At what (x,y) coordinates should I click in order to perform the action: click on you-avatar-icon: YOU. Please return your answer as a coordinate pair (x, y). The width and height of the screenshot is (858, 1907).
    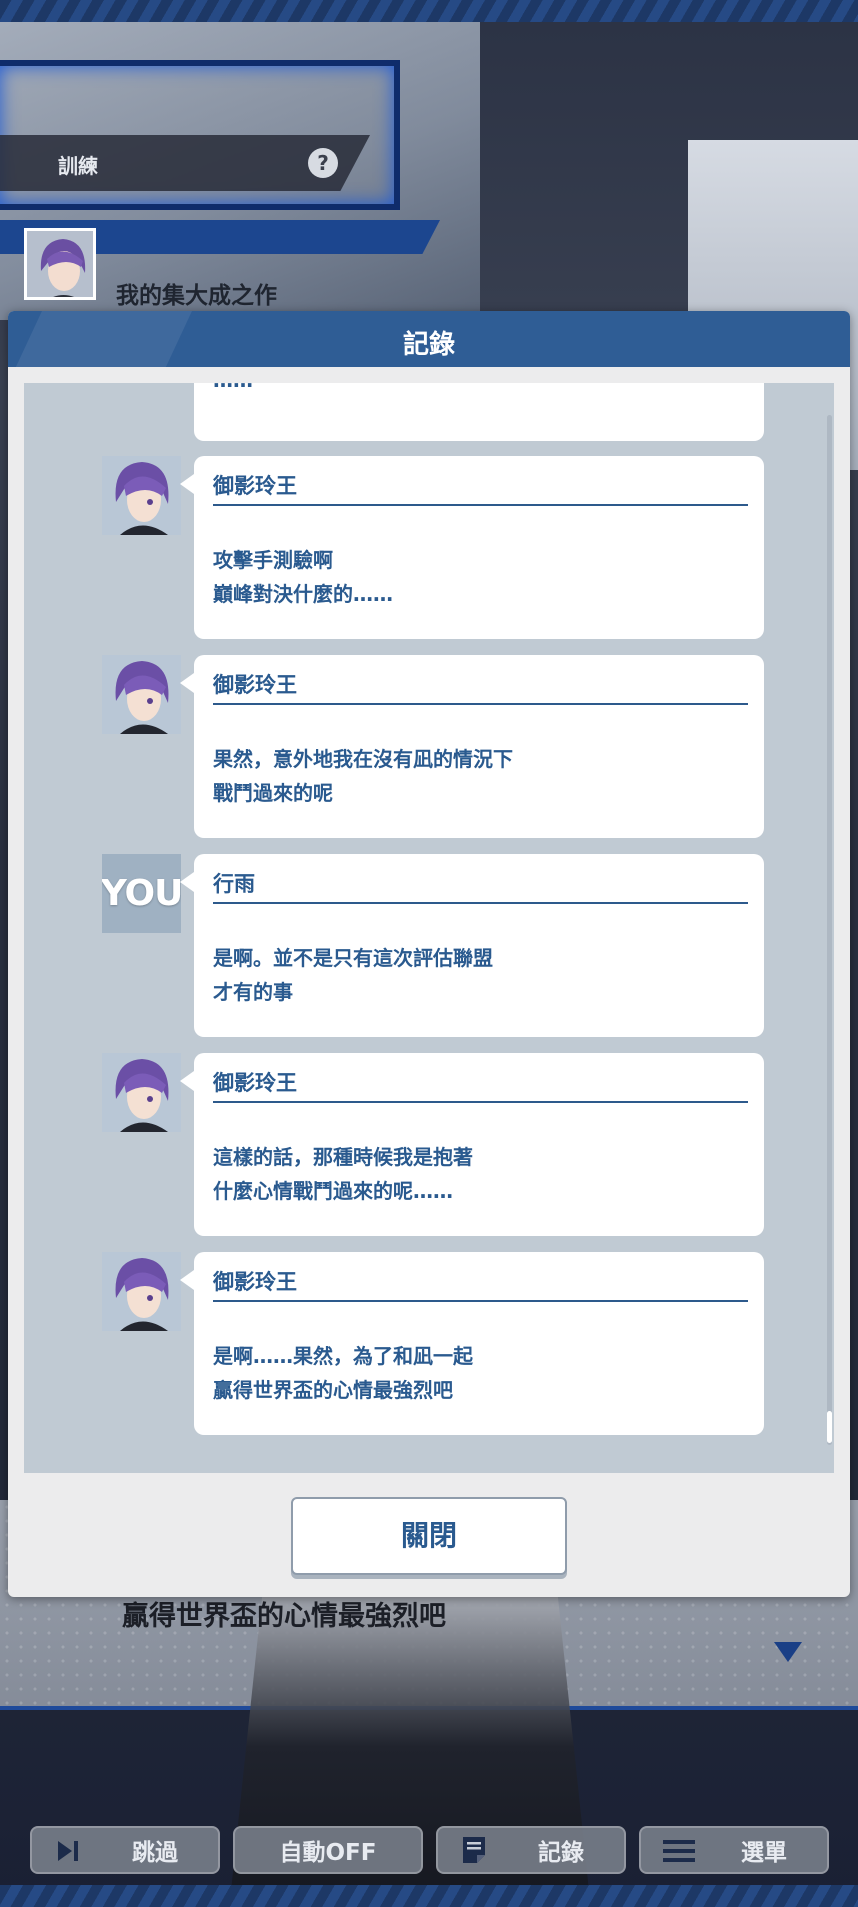
    Looking at the image, I should click on (141, 893).